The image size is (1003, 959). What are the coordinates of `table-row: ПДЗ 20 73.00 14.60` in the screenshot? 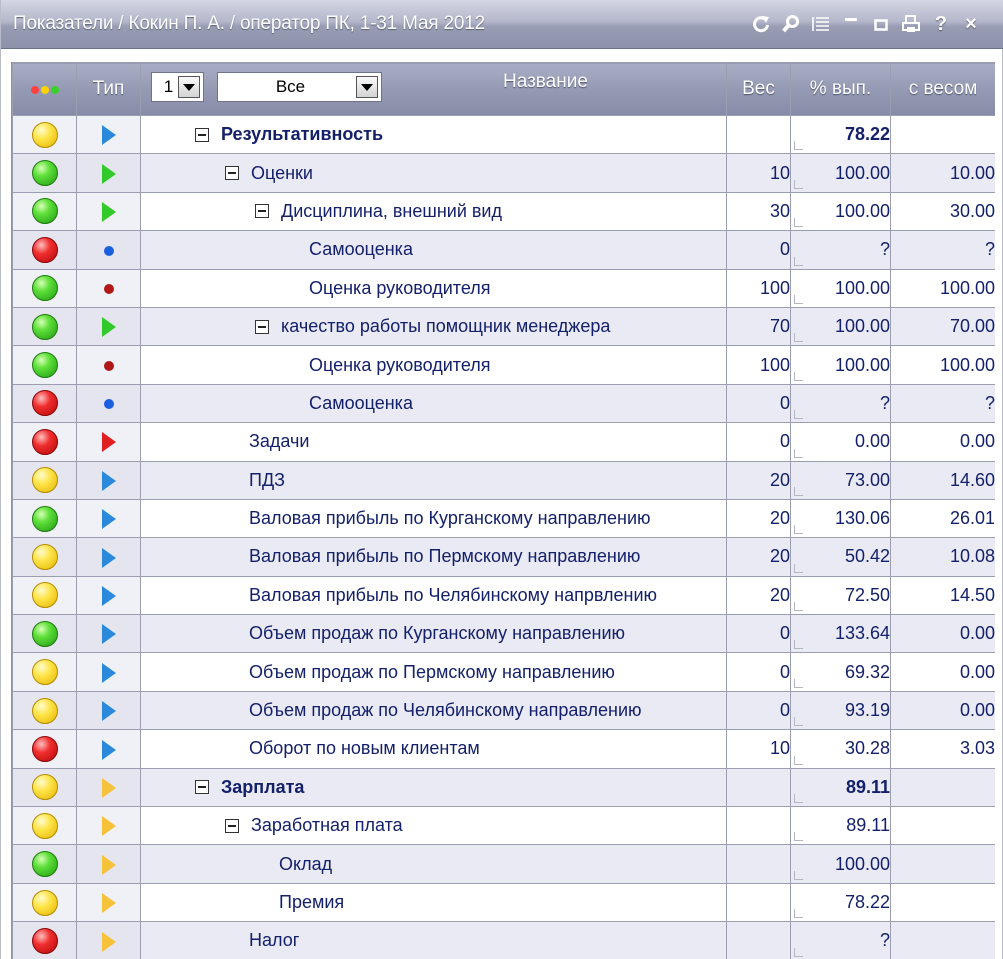 It's located at (503, 480).